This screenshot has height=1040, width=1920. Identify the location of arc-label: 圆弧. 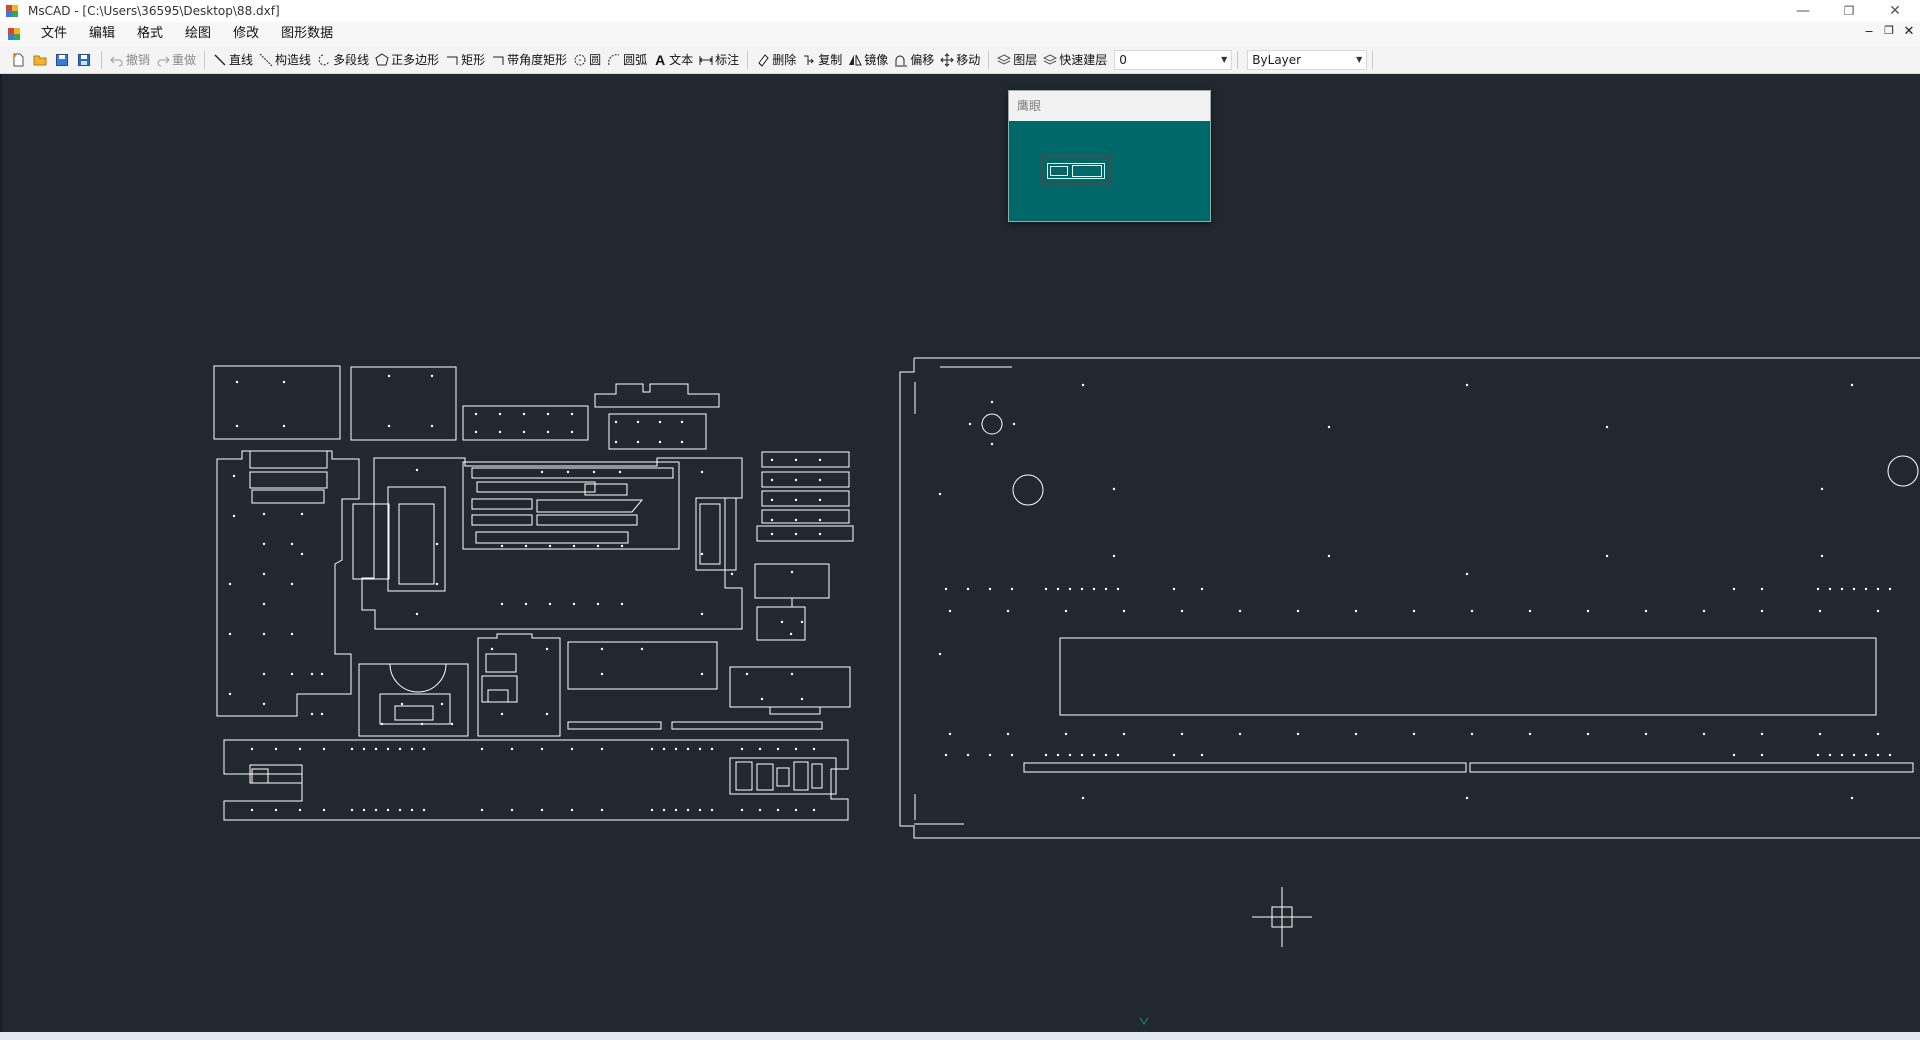
(635, 60).